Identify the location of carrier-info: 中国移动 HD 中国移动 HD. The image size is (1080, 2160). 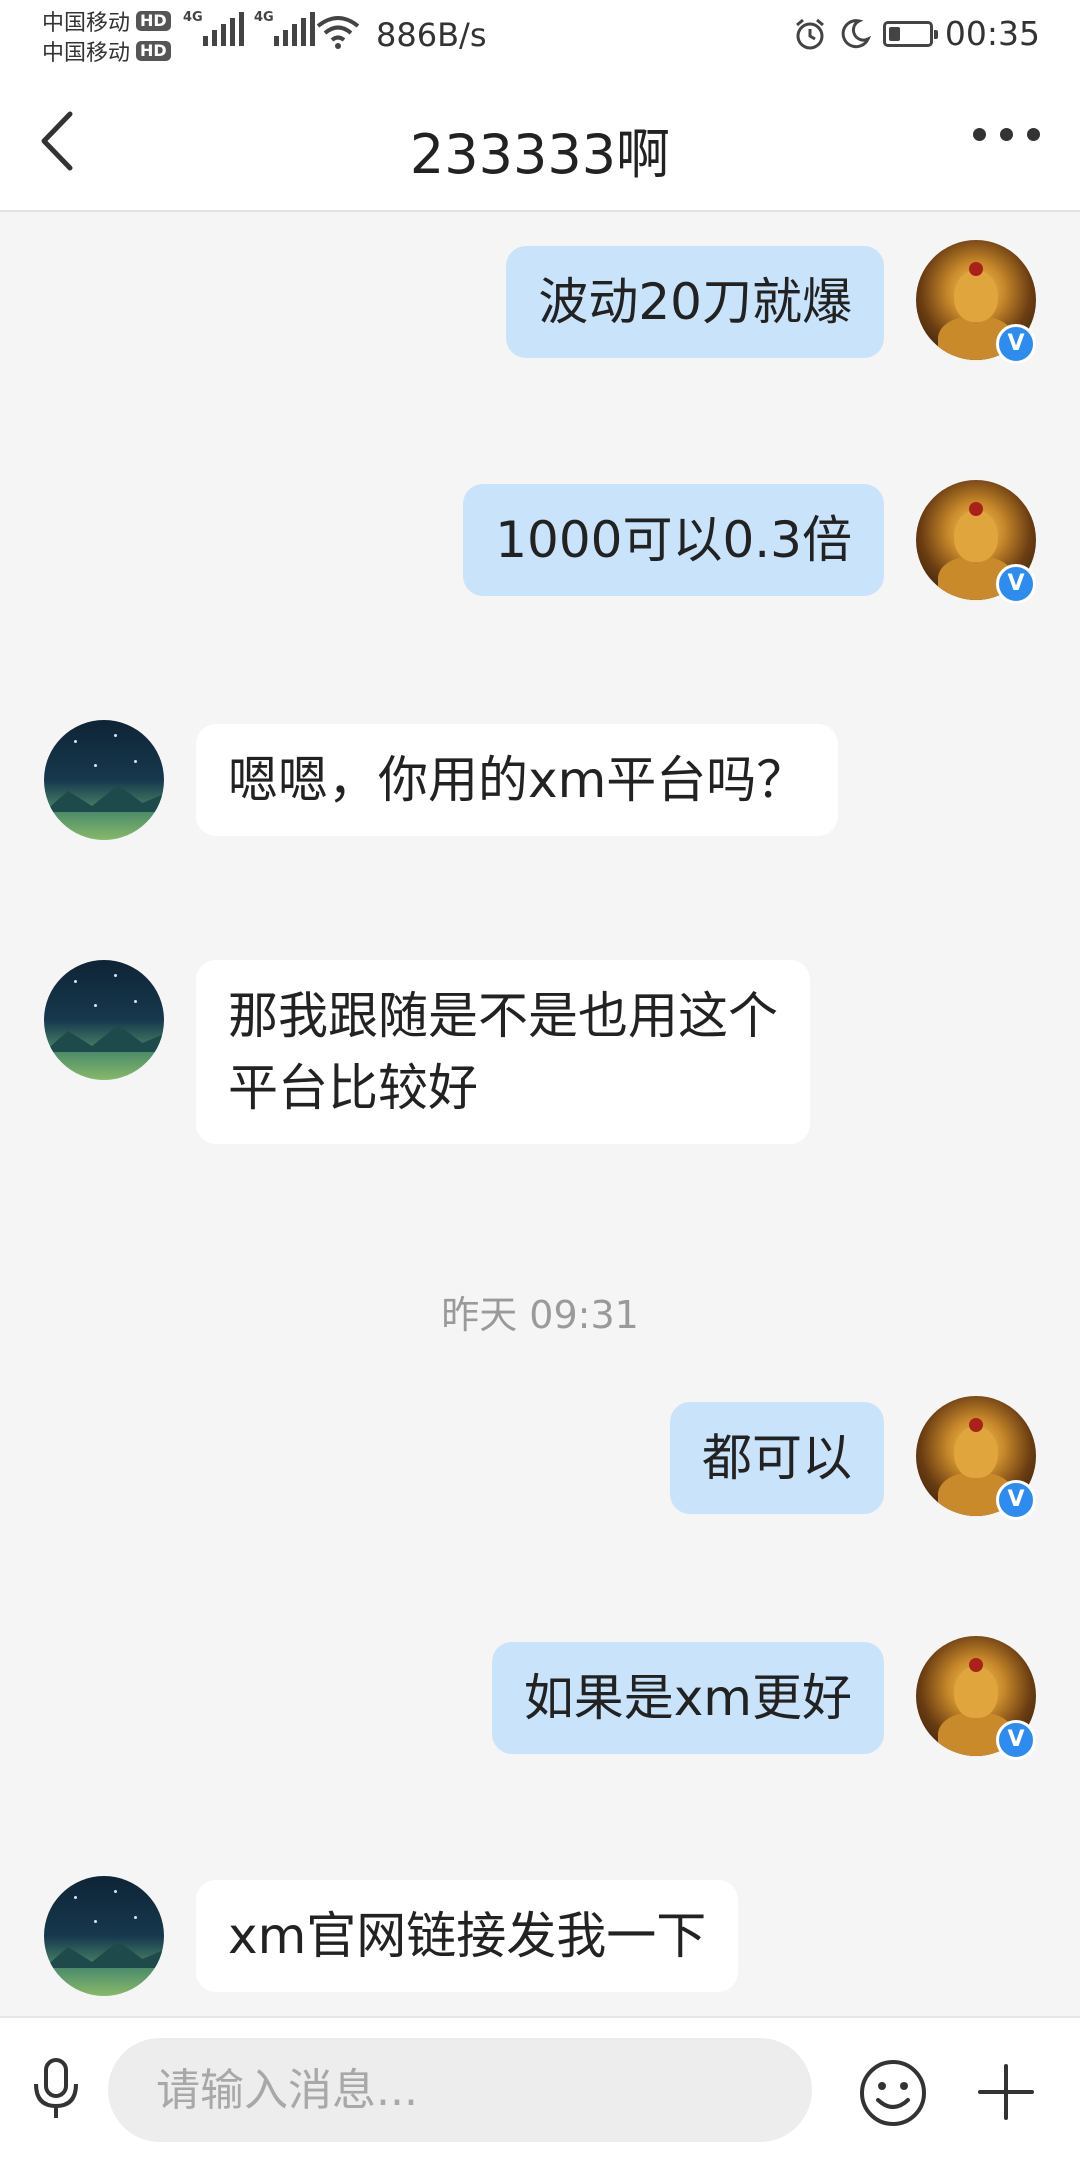
(106, 36).